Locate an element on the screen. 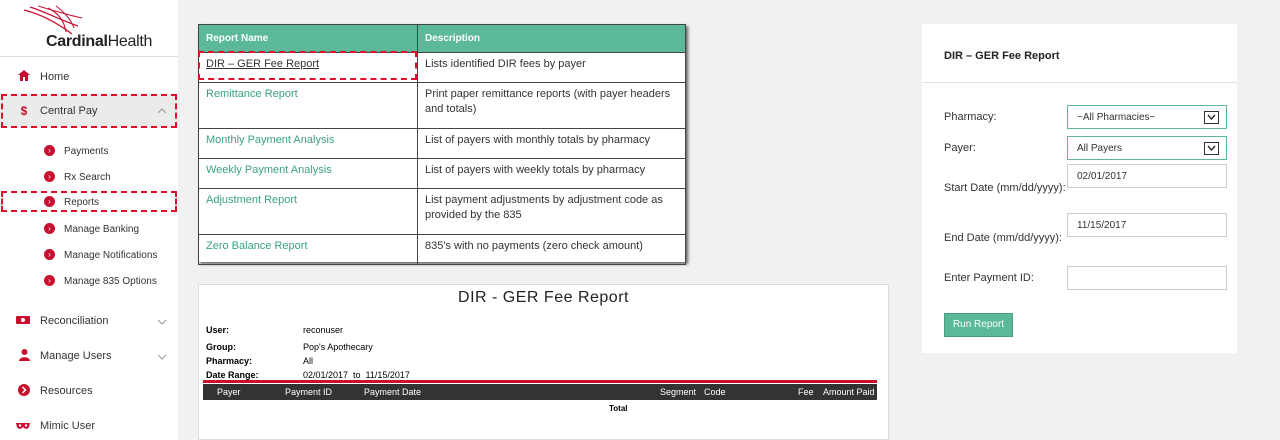  pharmacy-select-value: ~All Pharmacies~ is located at coordinates (1116, 117).